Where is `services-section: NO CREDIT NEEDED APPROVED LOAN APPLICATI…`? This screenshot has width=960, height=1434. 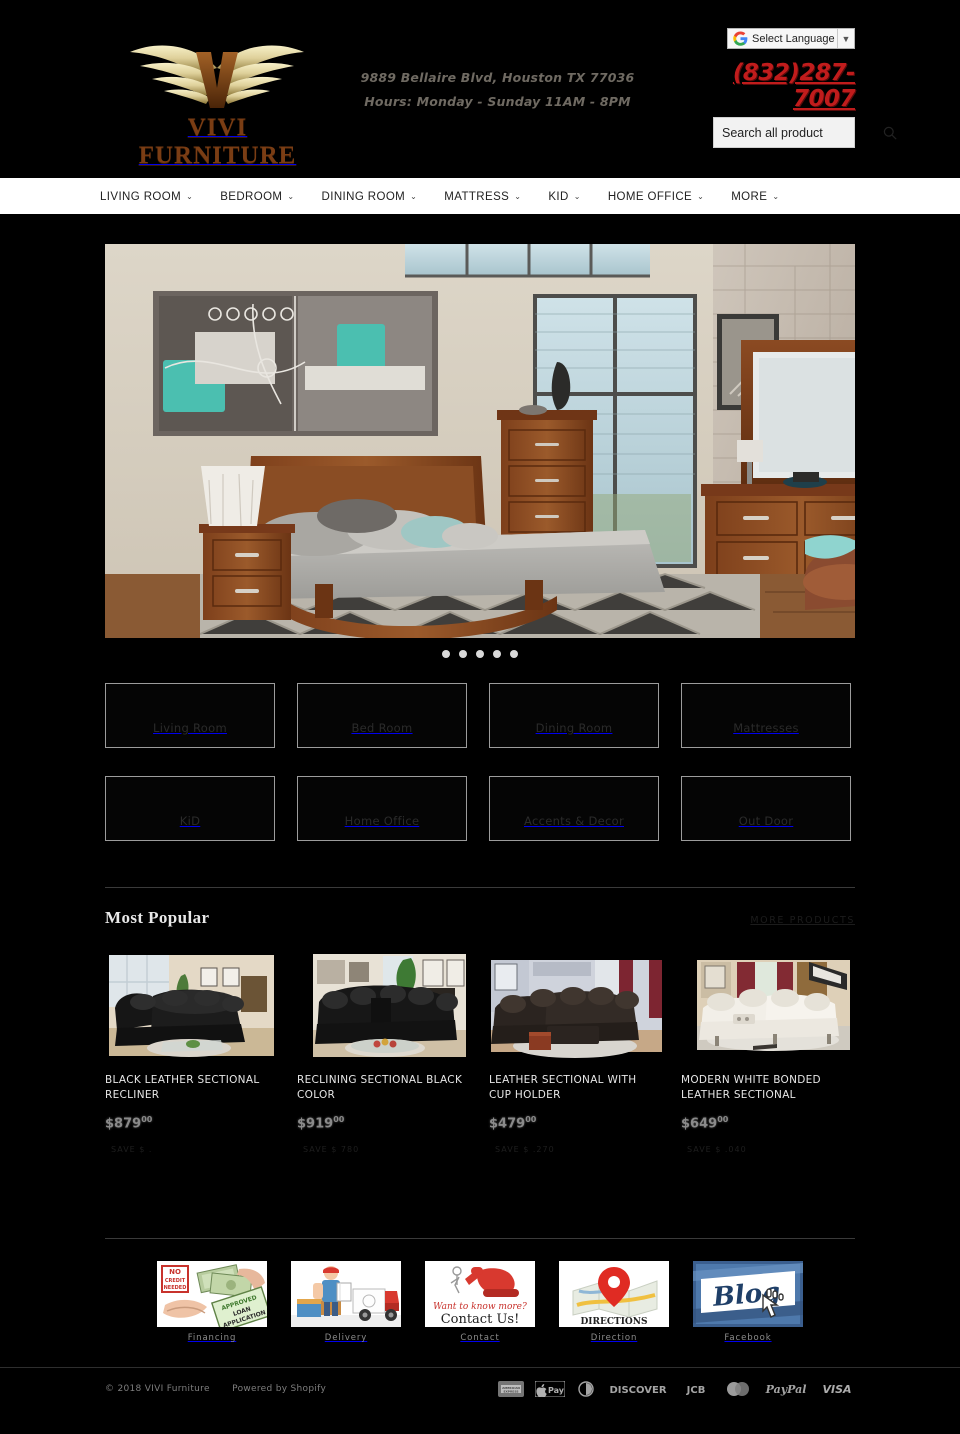
services-section: NO CREDIT NEEDED APPROVED LOAN APPLICATI… is located at coordinates (480, 1249).